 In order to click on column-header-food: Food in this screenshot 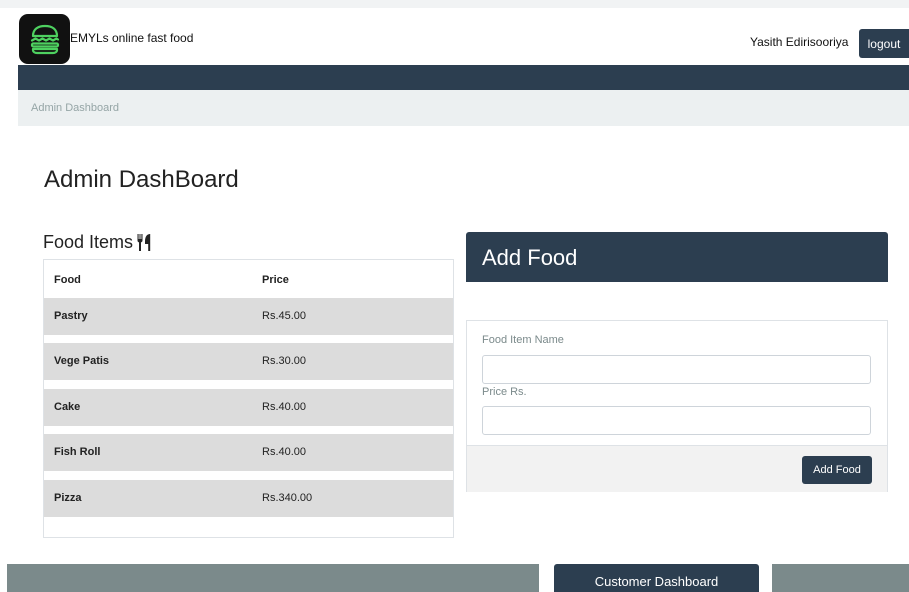, I will do `click(67, 280)`.